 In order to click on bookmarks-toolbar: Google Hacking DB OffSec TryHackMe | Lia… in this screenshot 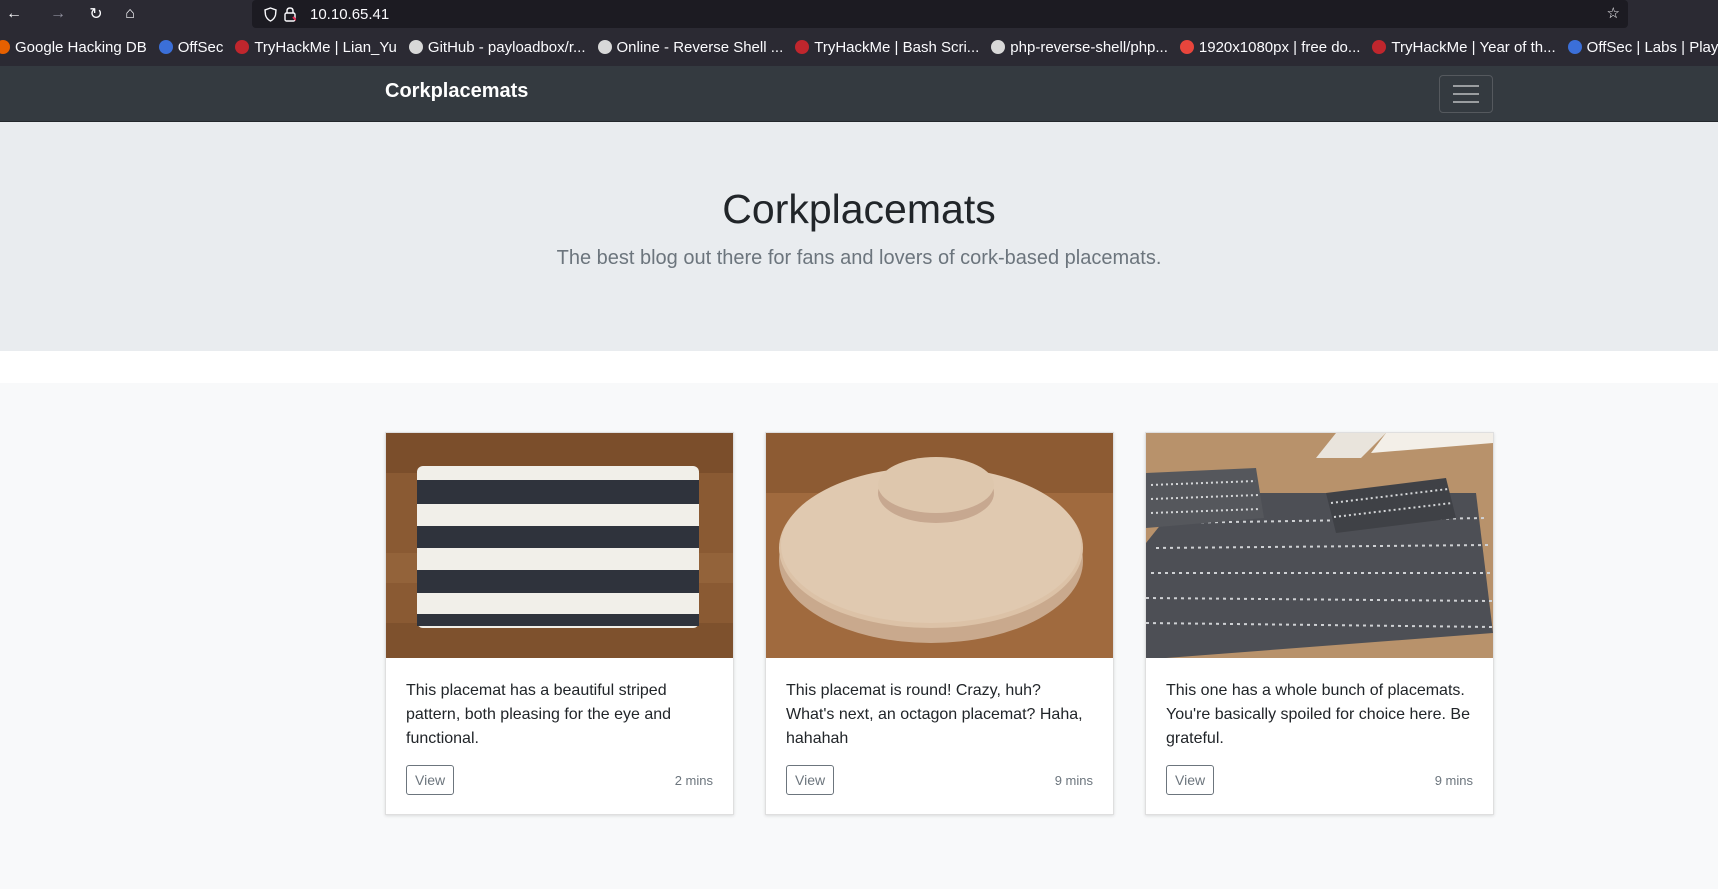, I will do `click(859, 47)`.